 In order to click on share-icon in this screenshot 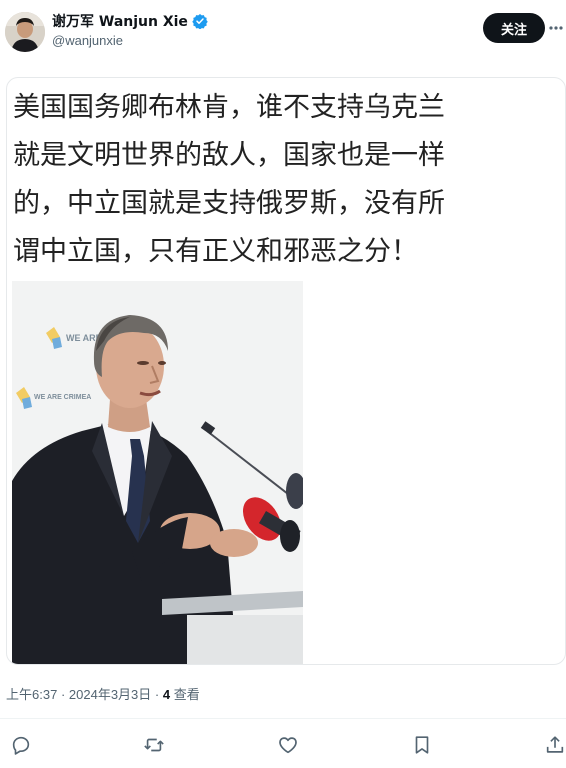, I will do `click(555, 744)`.